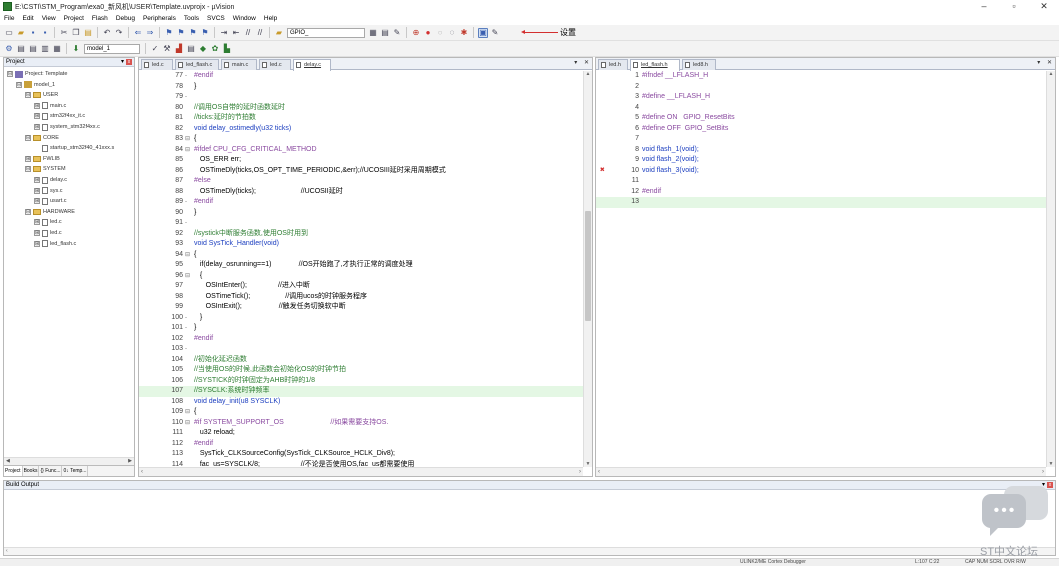  What do you see at coordinates (452, 33) in the screenshot?
I see `disable-all-breakpoints-icon: ◌` at bounding box center [452, 33].